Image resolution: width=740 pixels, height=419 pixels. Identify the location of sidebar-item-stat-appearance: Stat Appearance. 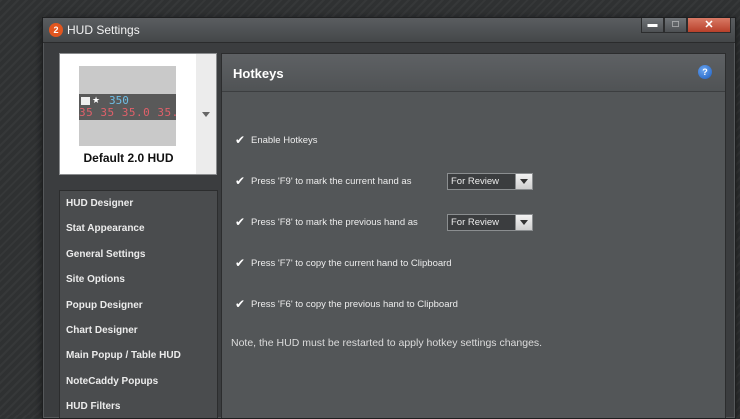
(138, 228).